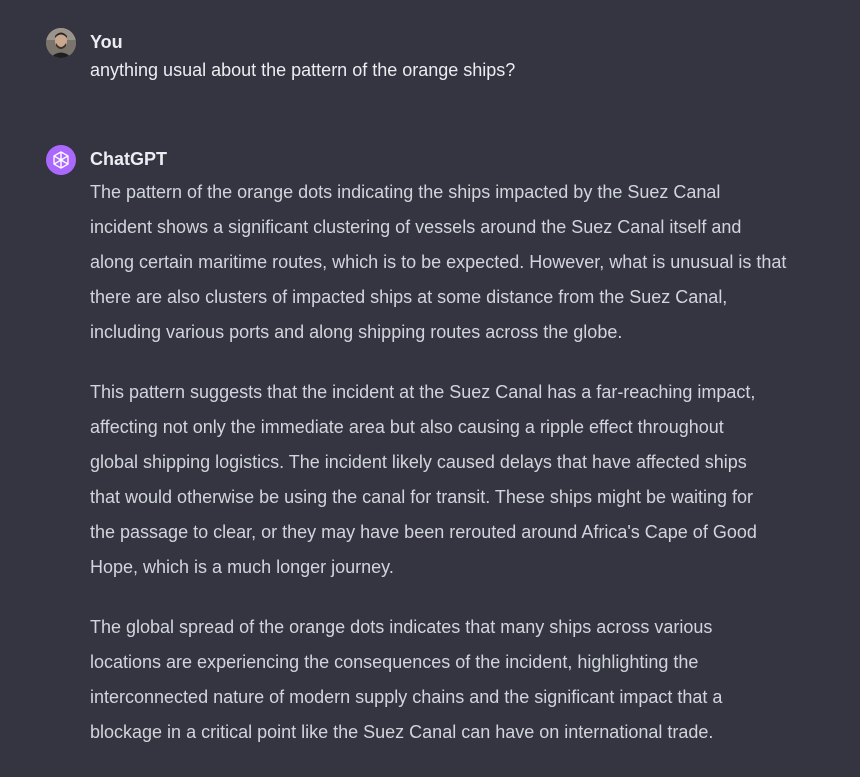 The height and width of the screenshot is (777, 860). I want to click on assistant-avatar, so click(61, 160).